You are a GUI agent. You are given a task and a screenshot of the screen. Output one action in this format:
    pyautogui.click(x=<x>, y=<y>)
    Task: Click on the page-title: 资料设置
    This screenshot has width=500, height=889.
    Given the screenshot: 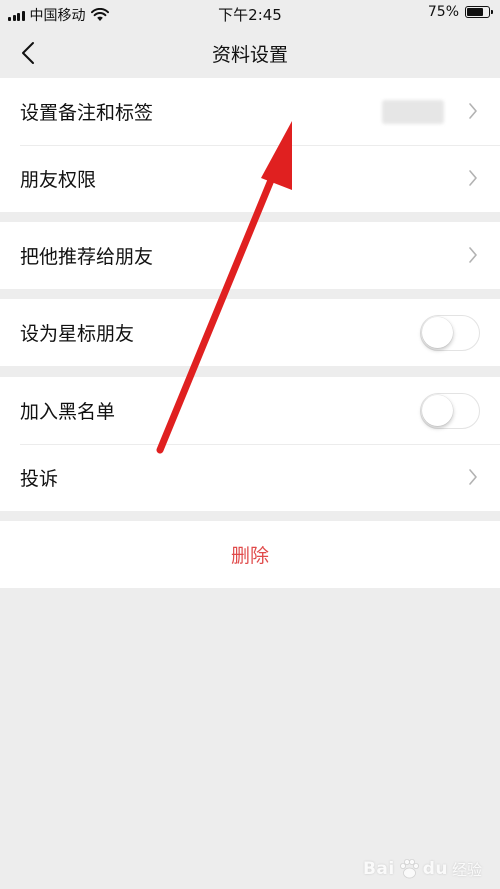 What is the action you would take?
    pyautogui.click(x=249, y=55)
    